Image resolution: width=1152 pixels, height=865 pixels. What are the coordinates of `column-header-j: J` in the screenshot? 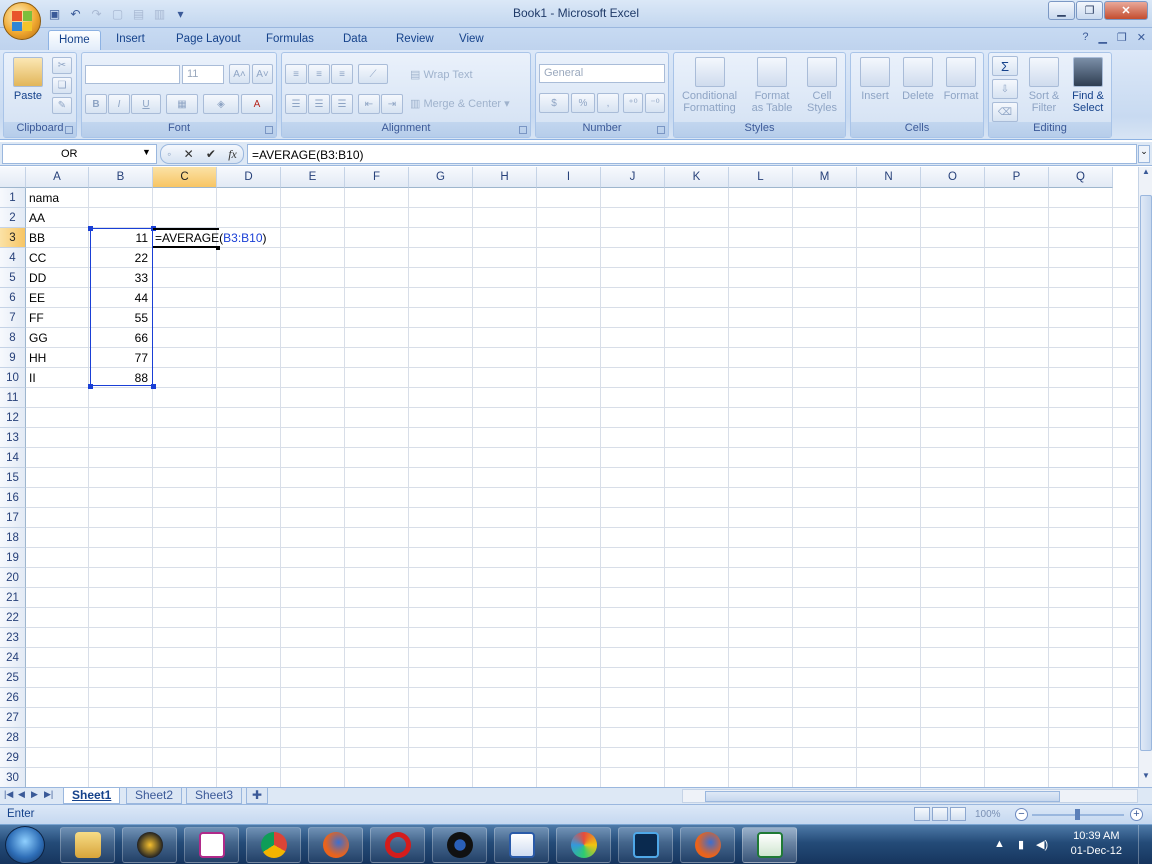 It's located at (633, 177).